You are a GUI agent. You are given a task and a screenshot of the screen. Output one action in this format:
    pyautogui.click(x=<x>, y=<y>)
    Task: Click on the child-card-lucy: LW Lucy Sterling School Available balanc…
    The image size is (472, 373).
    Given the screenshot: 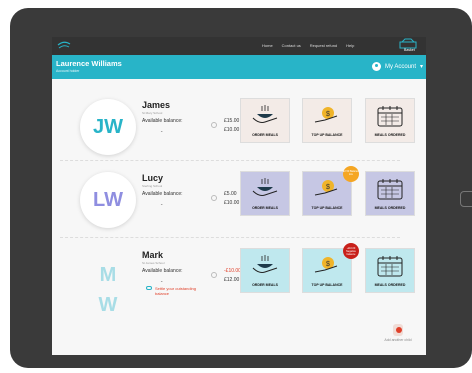 What is the action you would take?
    pyautogui.click(x=247, y=198)
    